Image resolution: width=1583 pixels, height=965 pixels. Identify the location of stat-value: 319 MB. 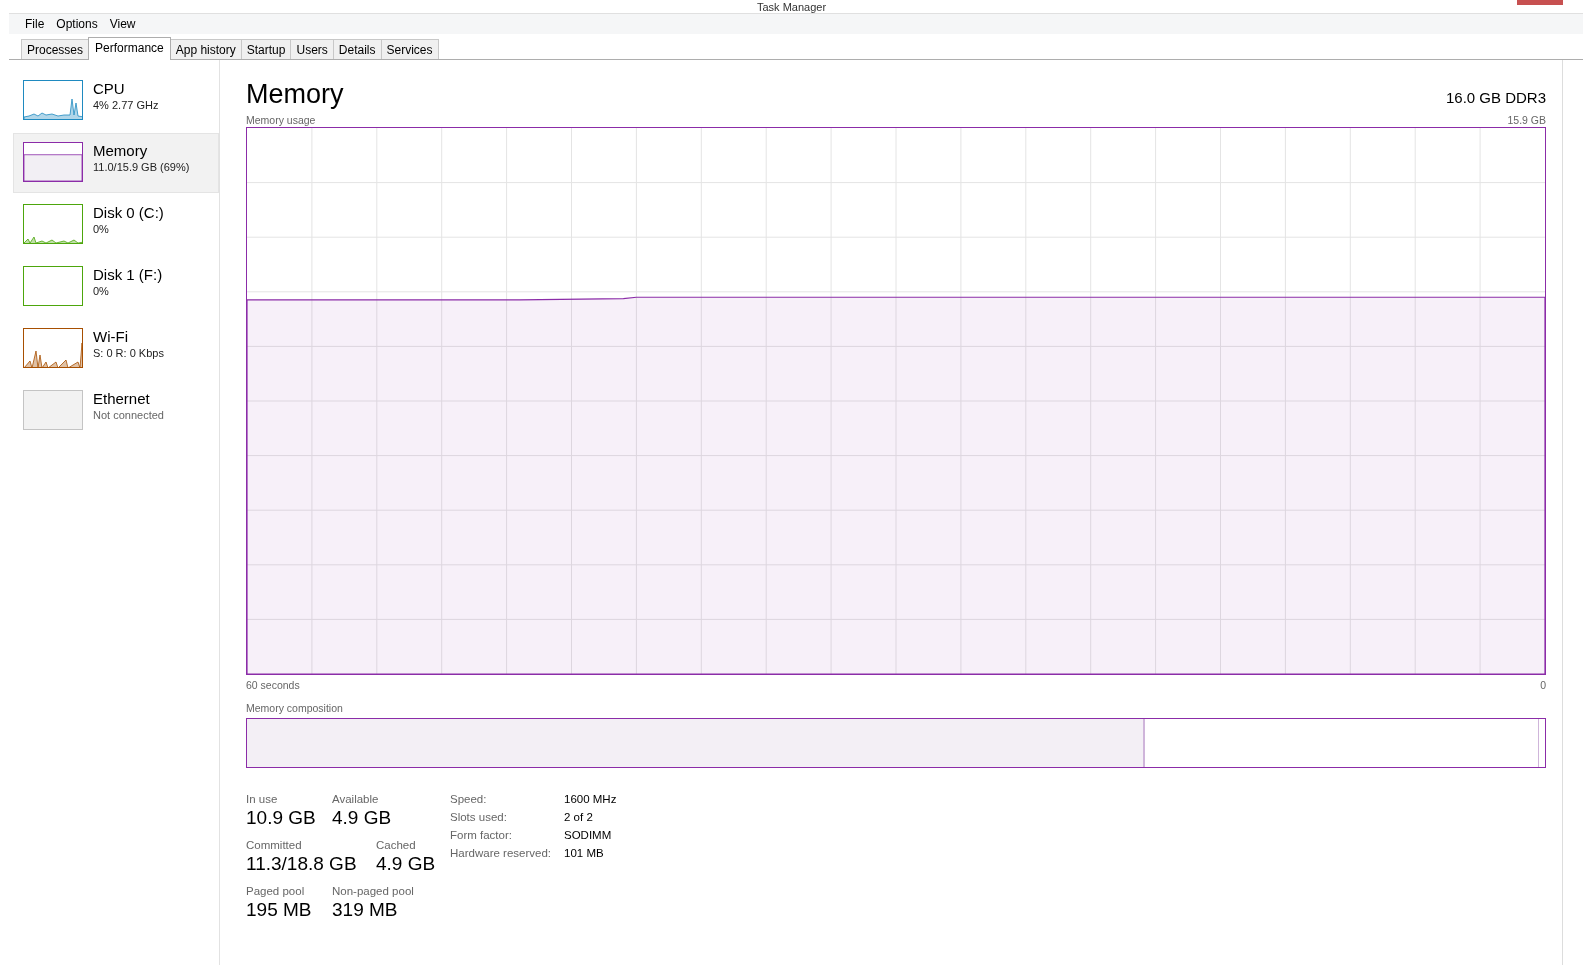
(365, 910).